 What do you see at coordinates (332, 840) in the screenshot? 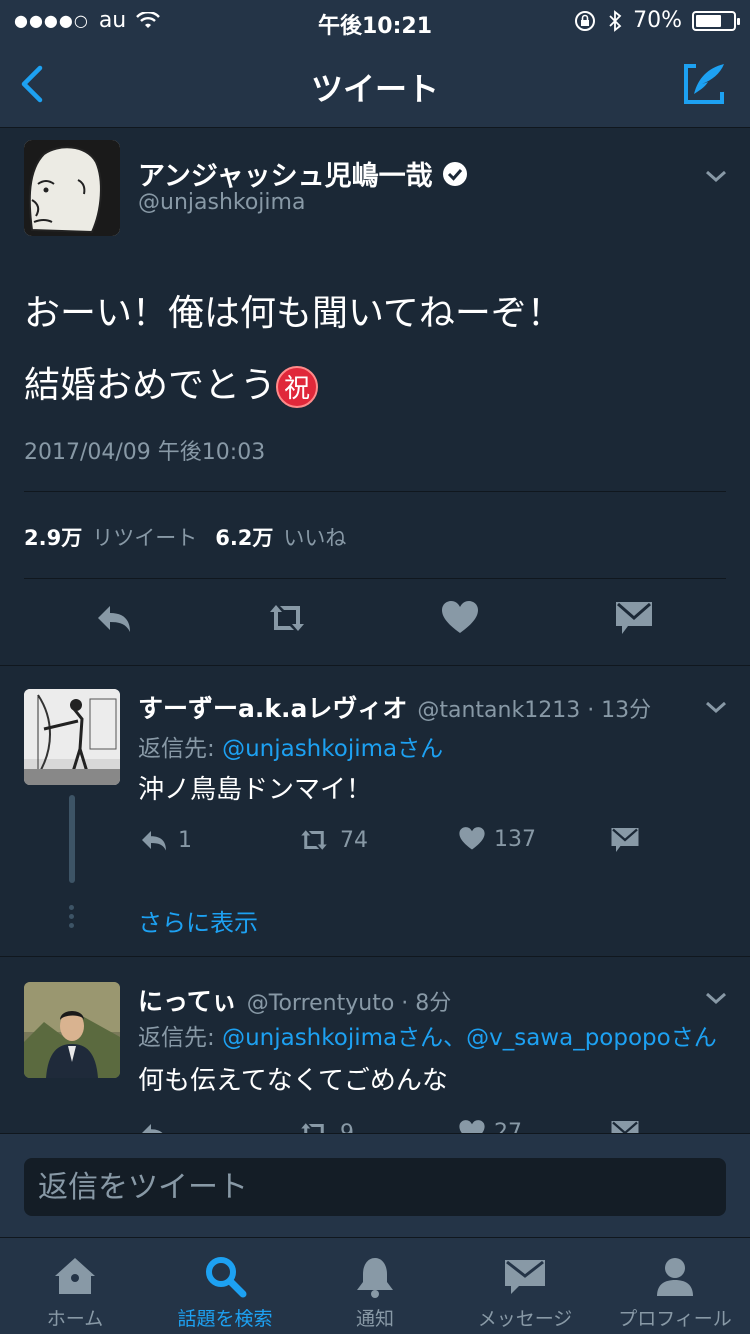
I see `retweet-button: 74` at bounding box center [332, 840].